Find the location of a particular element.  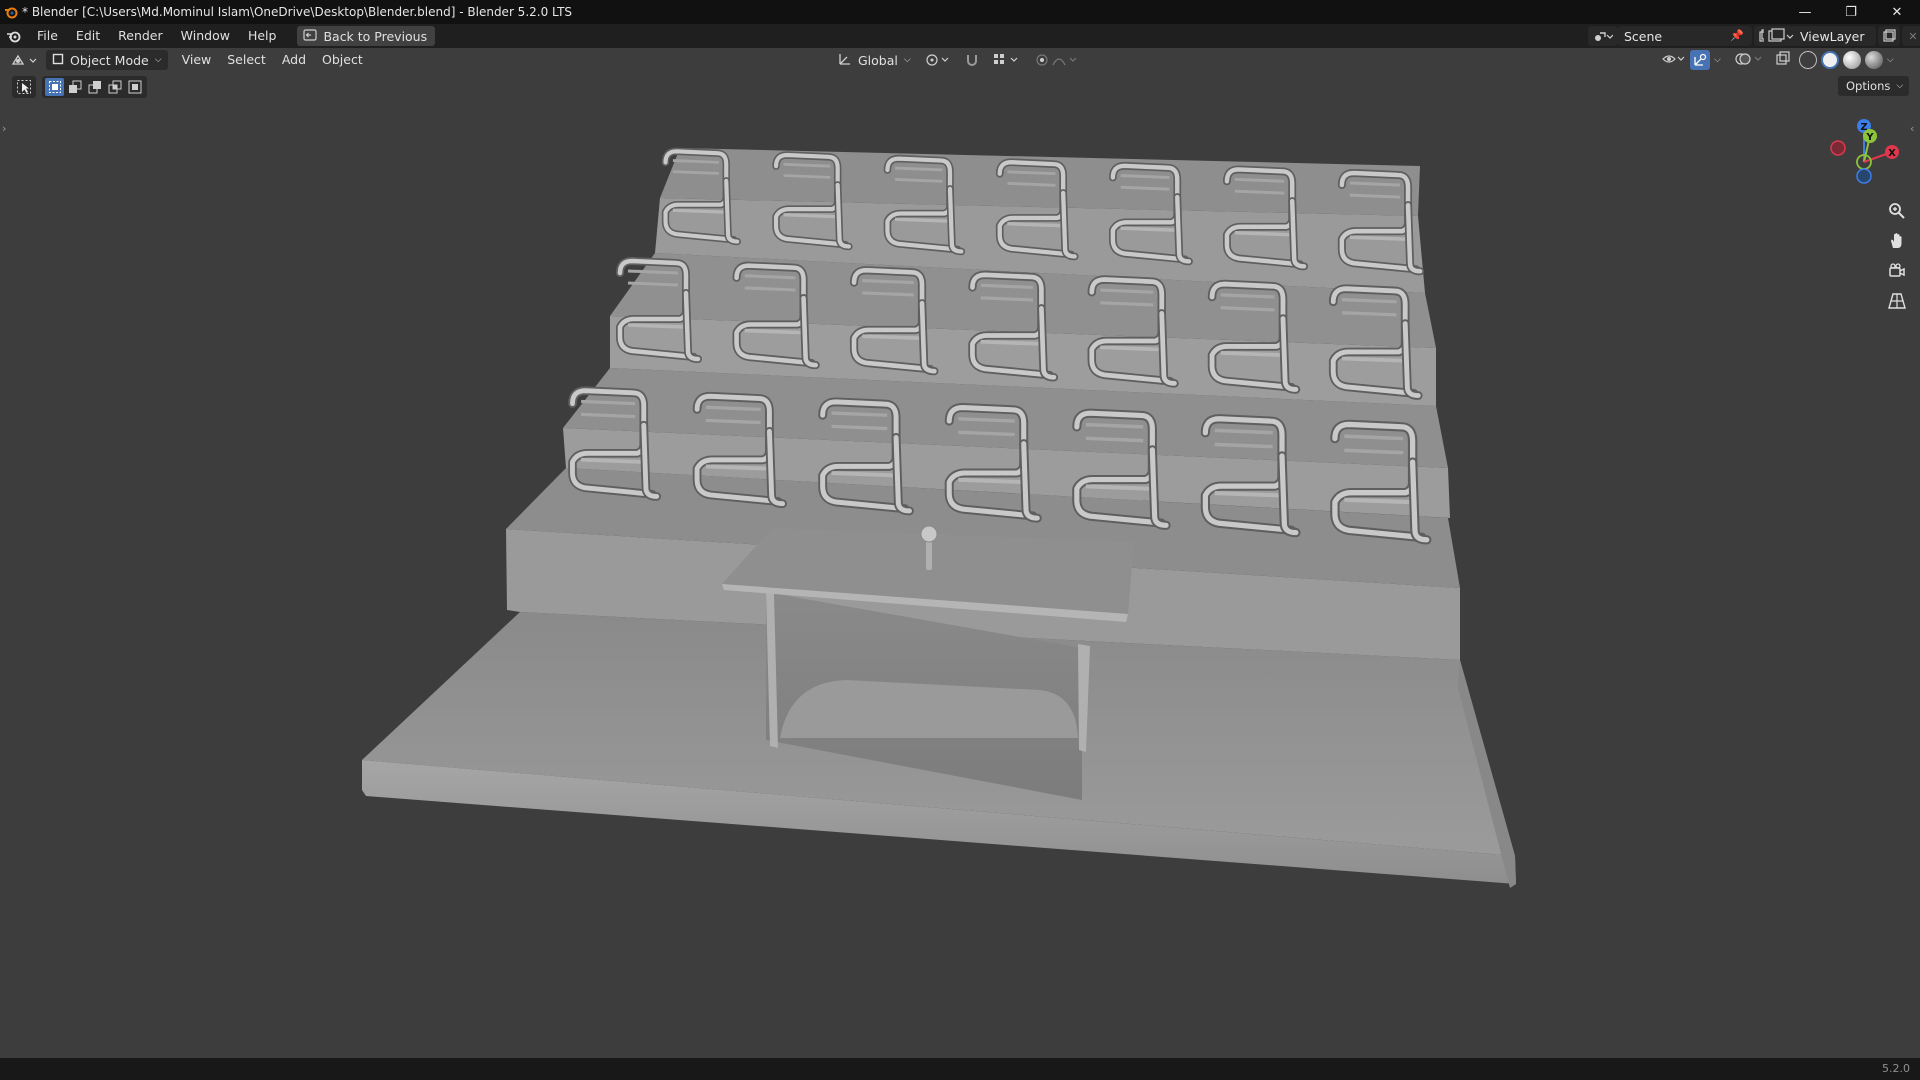

view-layer-icon is located at coordinates (1781, 37).